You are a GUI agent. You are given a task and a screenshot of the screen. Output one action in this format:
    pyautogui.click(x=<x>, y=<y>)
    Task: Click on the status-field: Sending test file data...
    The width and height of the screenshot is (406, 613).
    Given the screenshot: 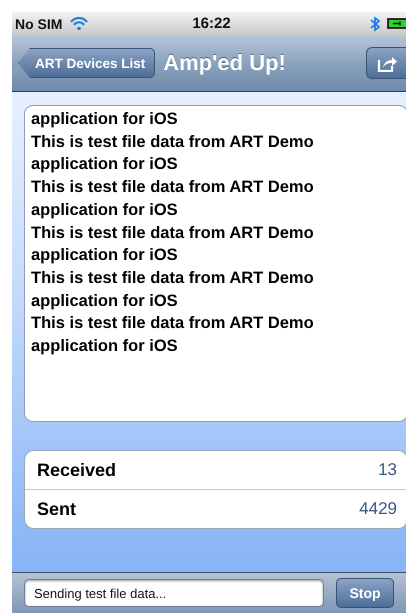 What is the action you would take?
    pyautogui.click(x=174, y=593)
    